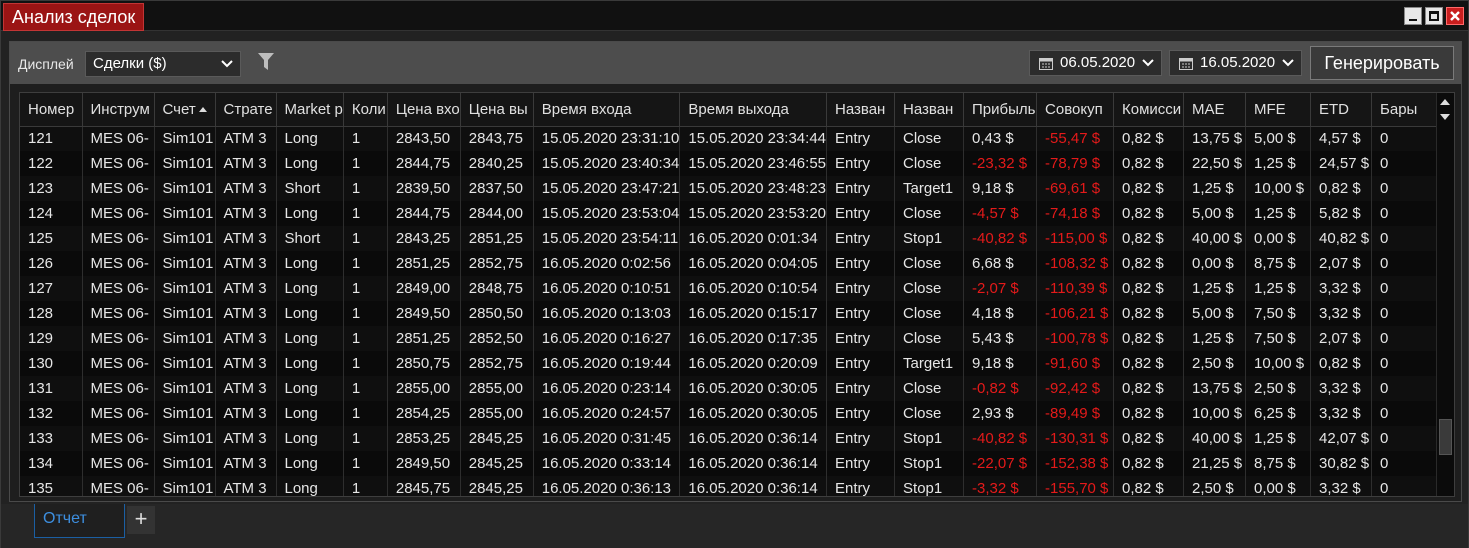 Image resolution: width=1469 pixels, height=548 pixels. I want to click on table-cell: -108,32 $, so click(1075, 263).